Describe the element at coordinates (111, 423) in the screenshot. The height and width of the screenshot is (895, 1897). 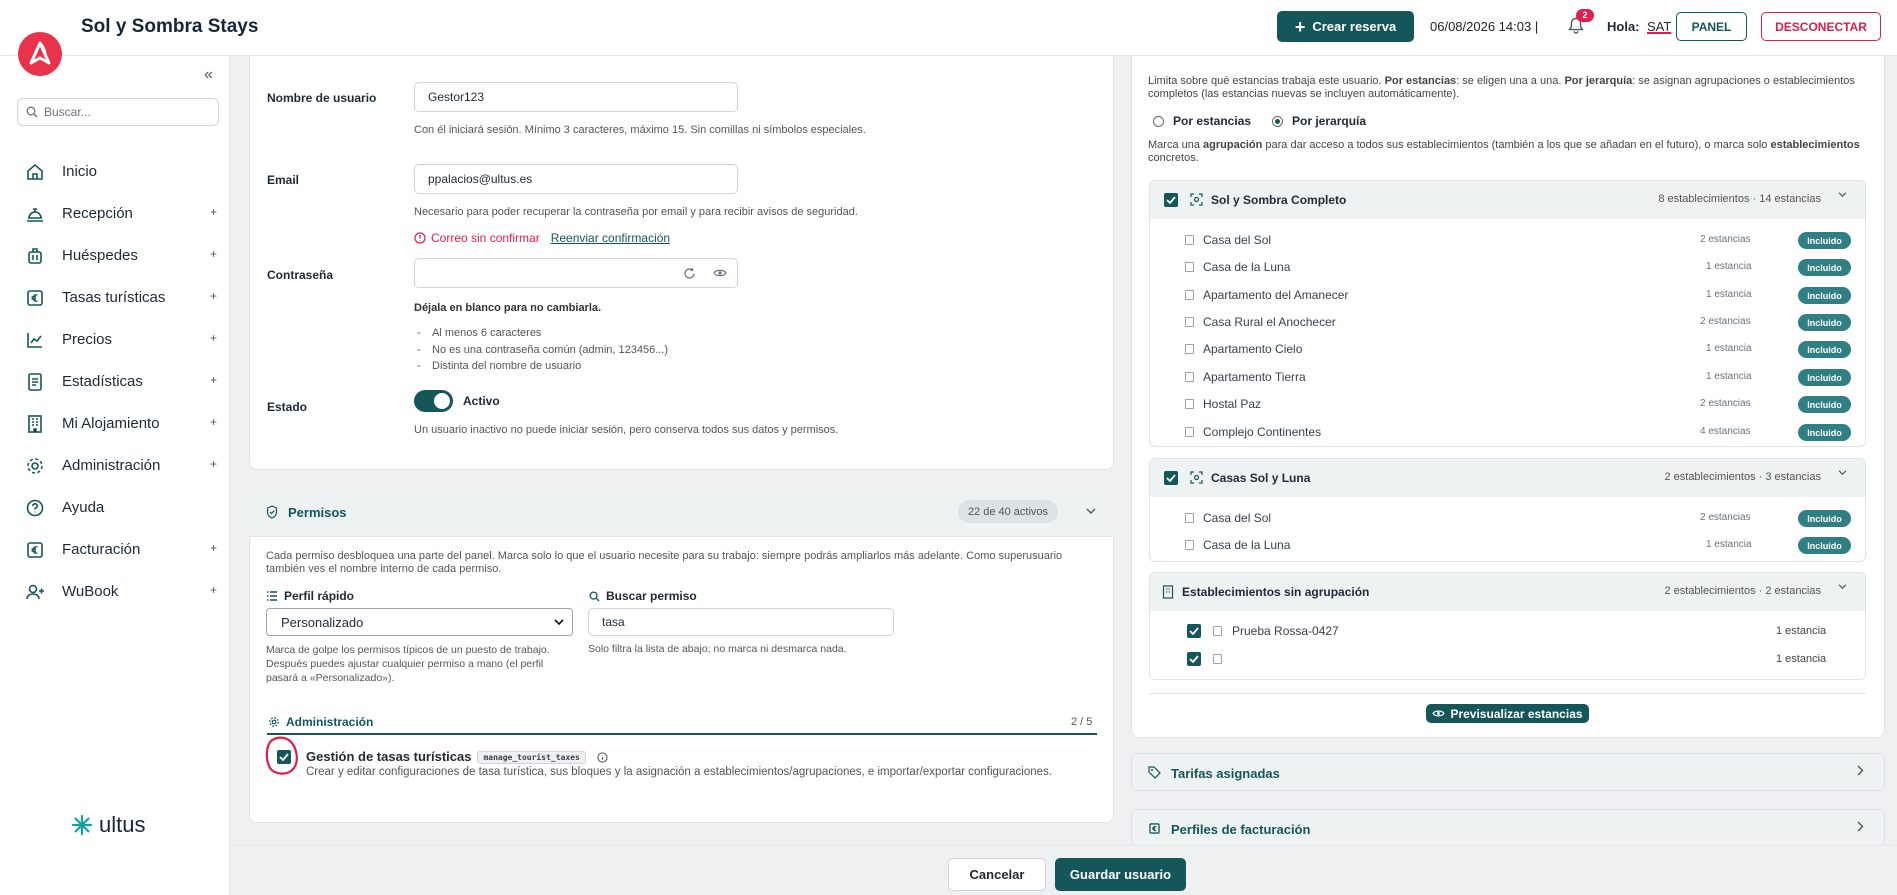
I see `sidebar-item-label: Mi Alojamiento` at that location.